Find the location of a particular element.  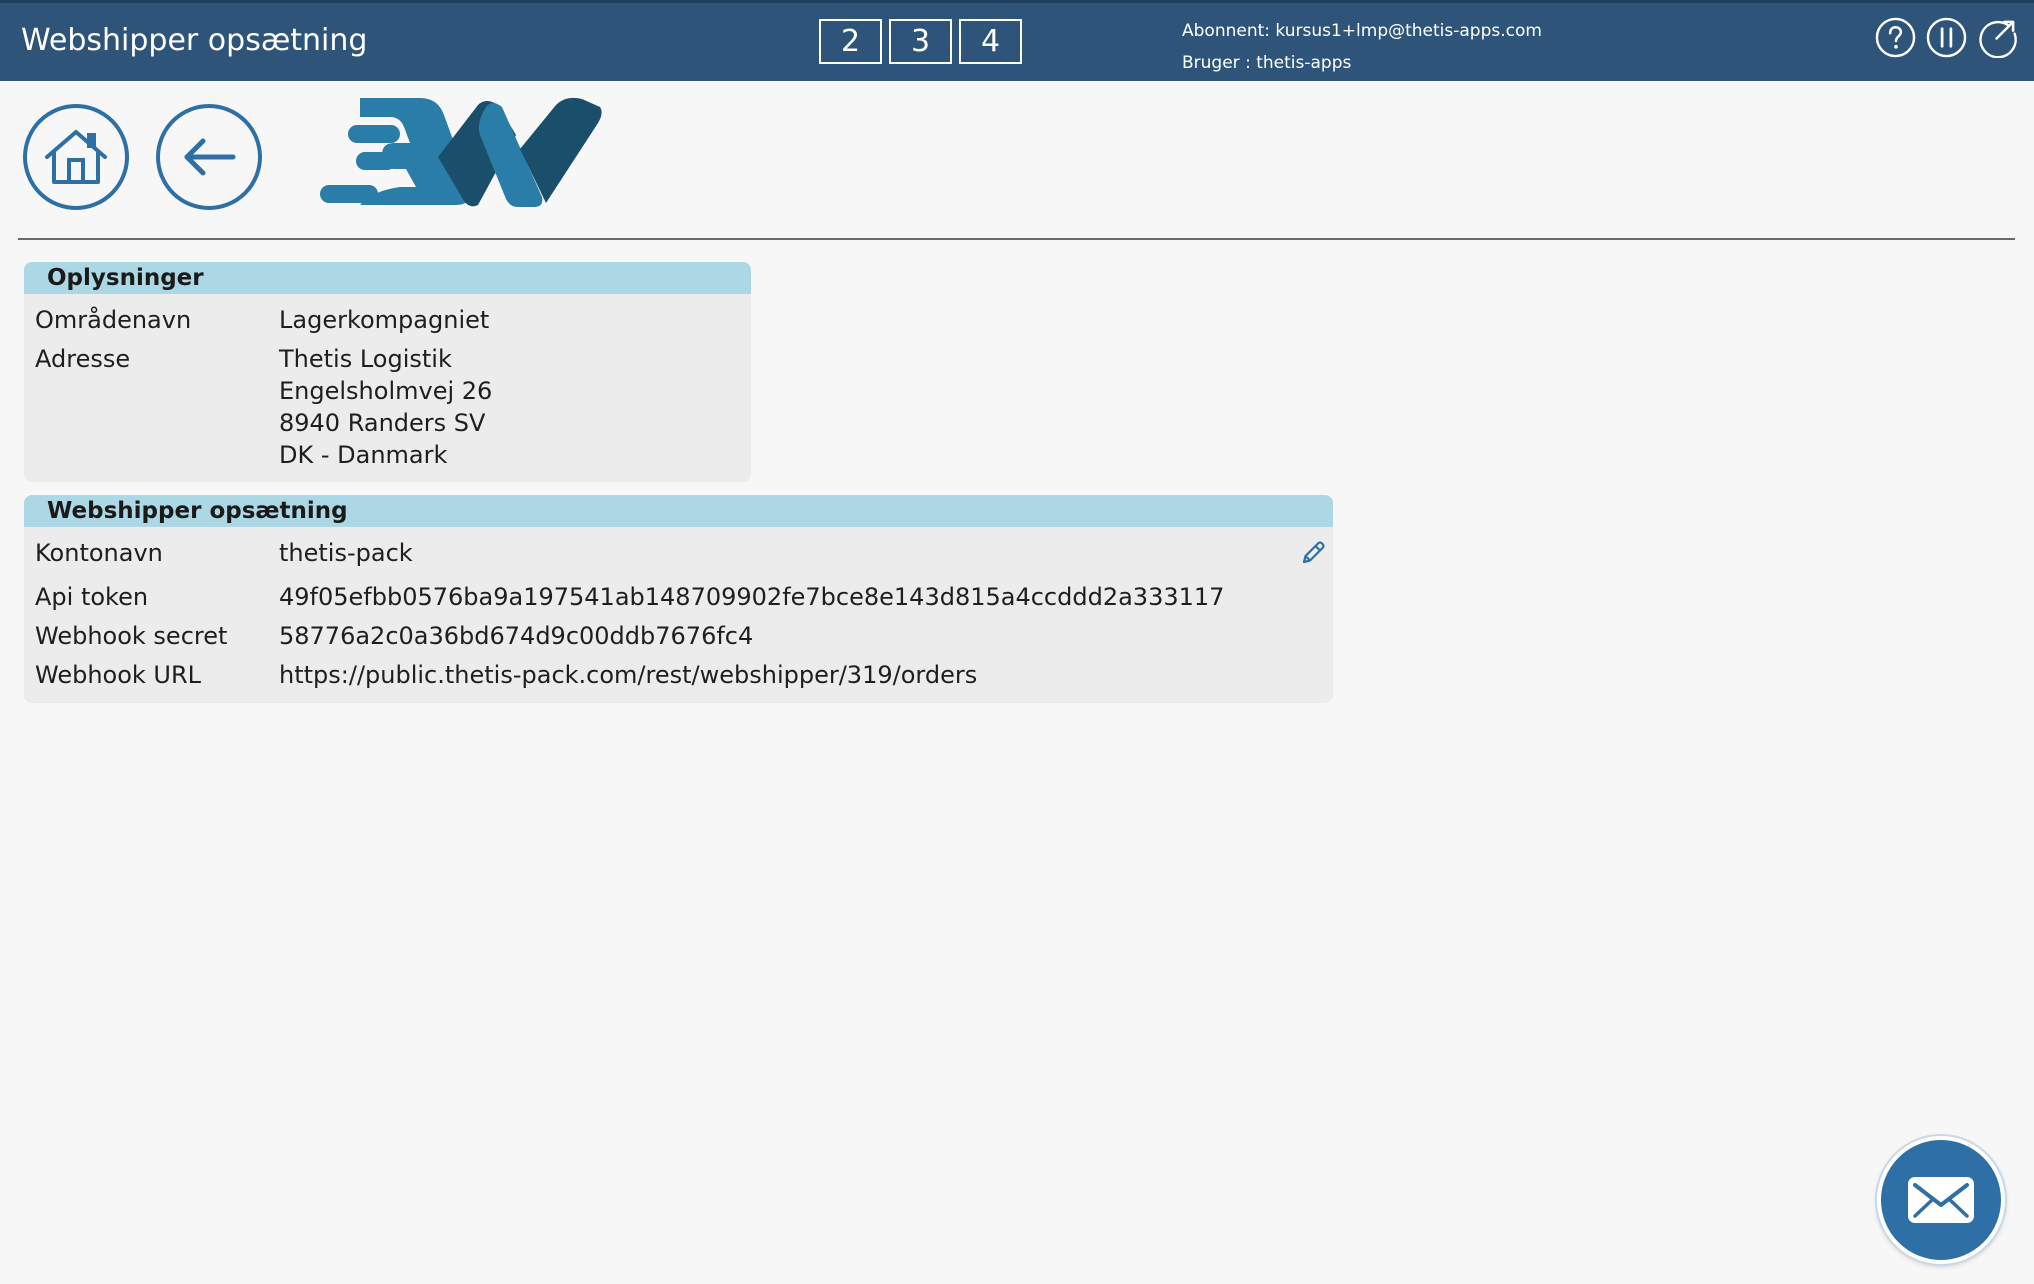

arrow-left-icon is located at coordinates (210, 157).